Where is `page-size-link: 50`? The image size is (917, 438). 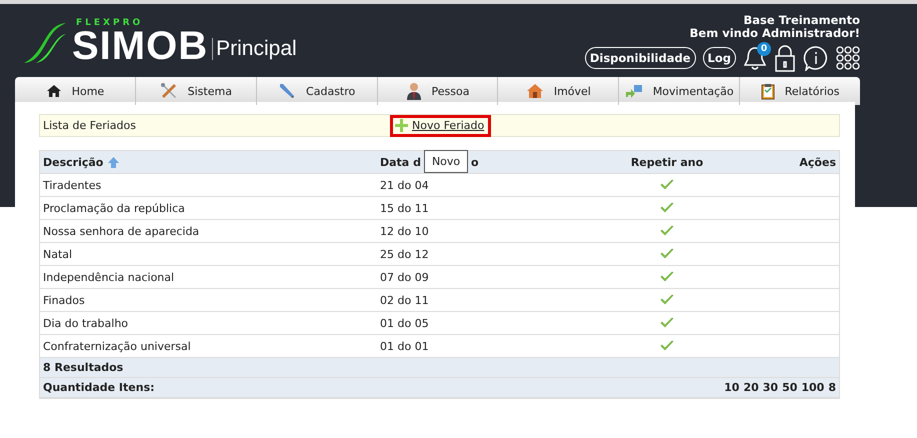 page-size-link: 50 is located at coordinates (790, 387).